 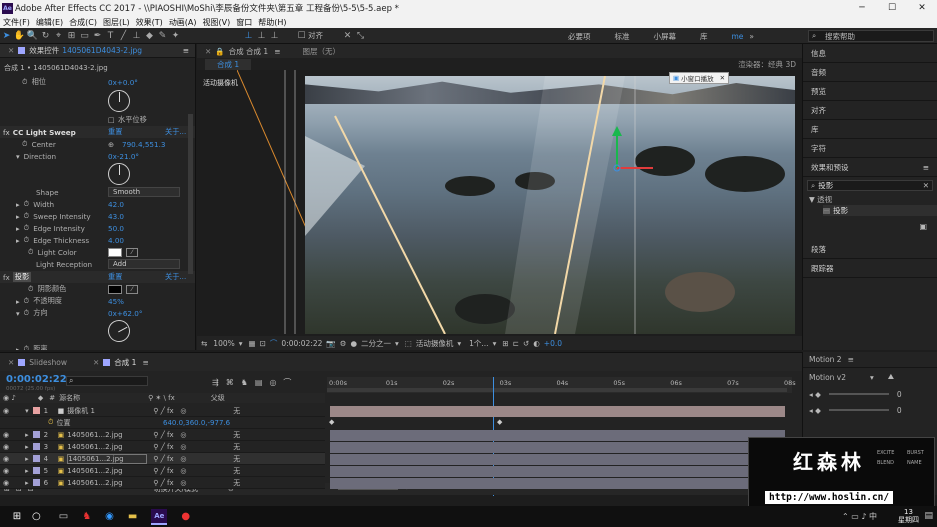 I want to click on shadow-direction-value: 0x+62.0°, so click(x=125, y=313).